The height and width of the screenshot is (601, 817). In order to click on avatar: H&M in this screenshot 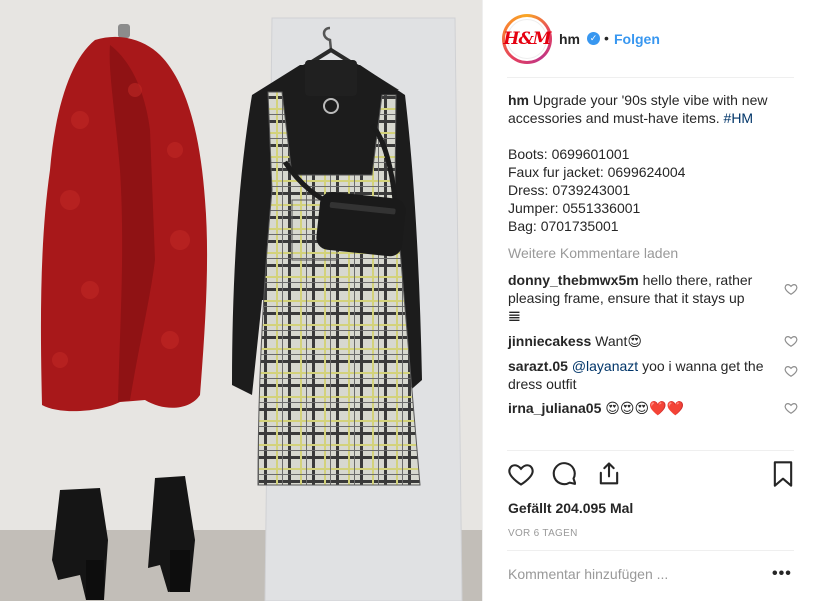, I will do `click(527, 39)`.